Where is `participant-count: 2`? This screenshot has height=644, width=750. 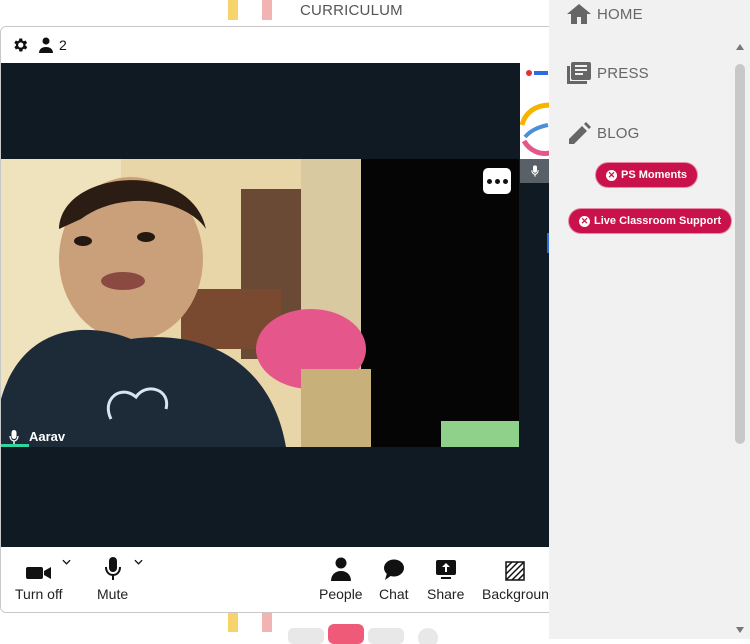 participant-count: 2 is located at coordinates (63, 45).